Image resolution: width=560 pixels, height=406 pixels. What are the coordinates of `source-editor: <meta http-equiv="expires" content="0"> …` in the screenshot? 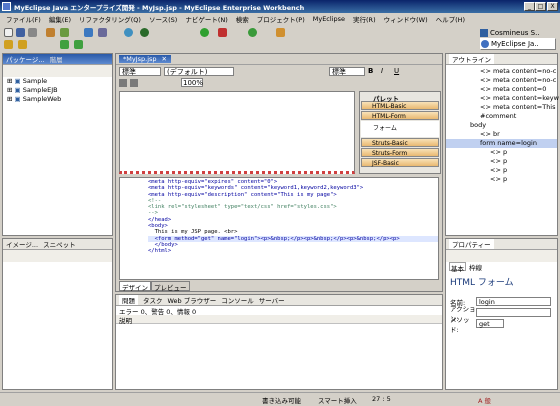 It's located at (279, 228).